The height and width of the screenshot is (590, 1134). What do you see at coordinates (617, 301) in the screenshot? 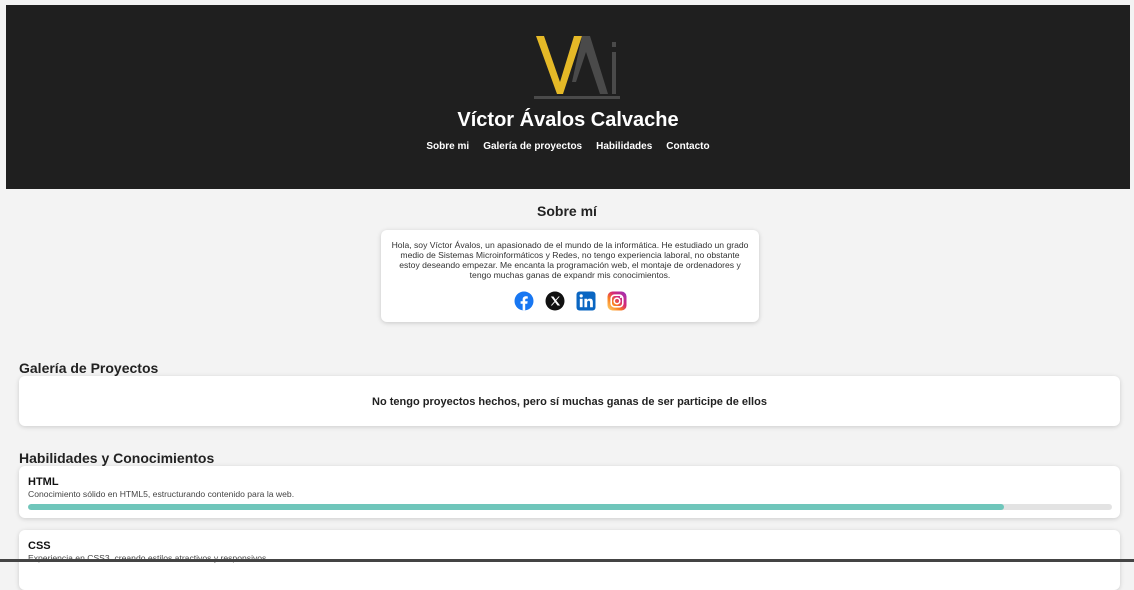
I see `instagram-icon` at bounding box center [617, 301].